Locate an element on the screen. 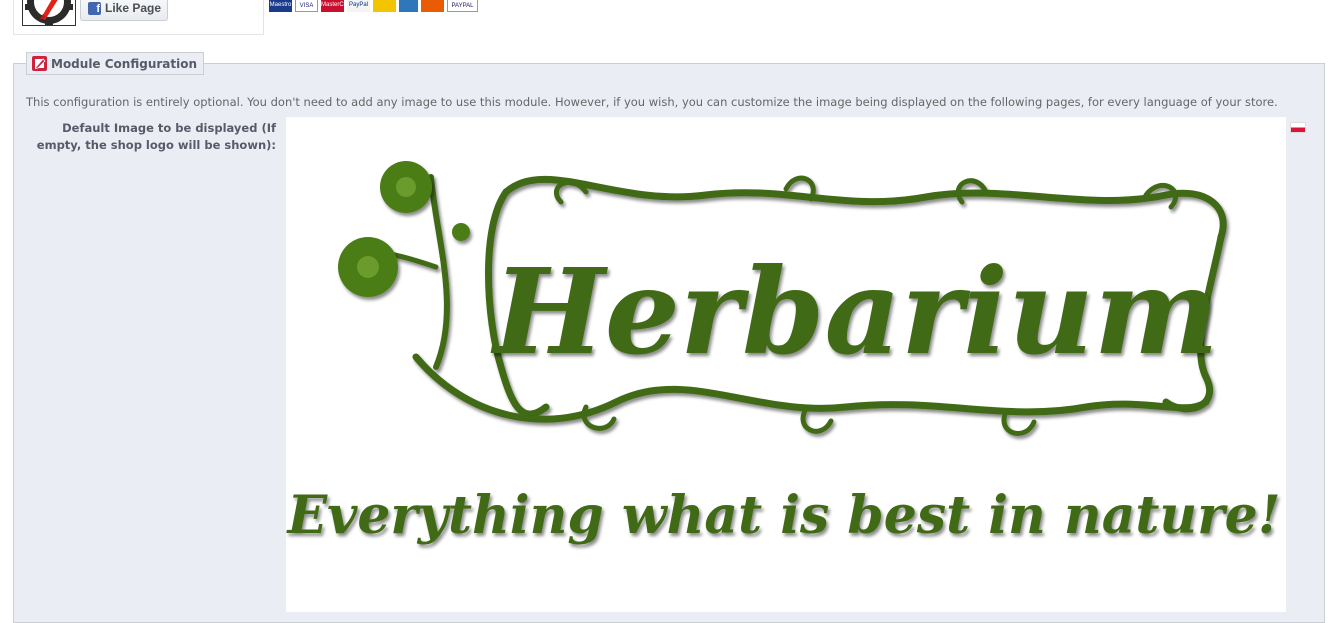 The image size is (1336, 623). facebook-like-button: f Like Page is located at coordinates (124, 10).